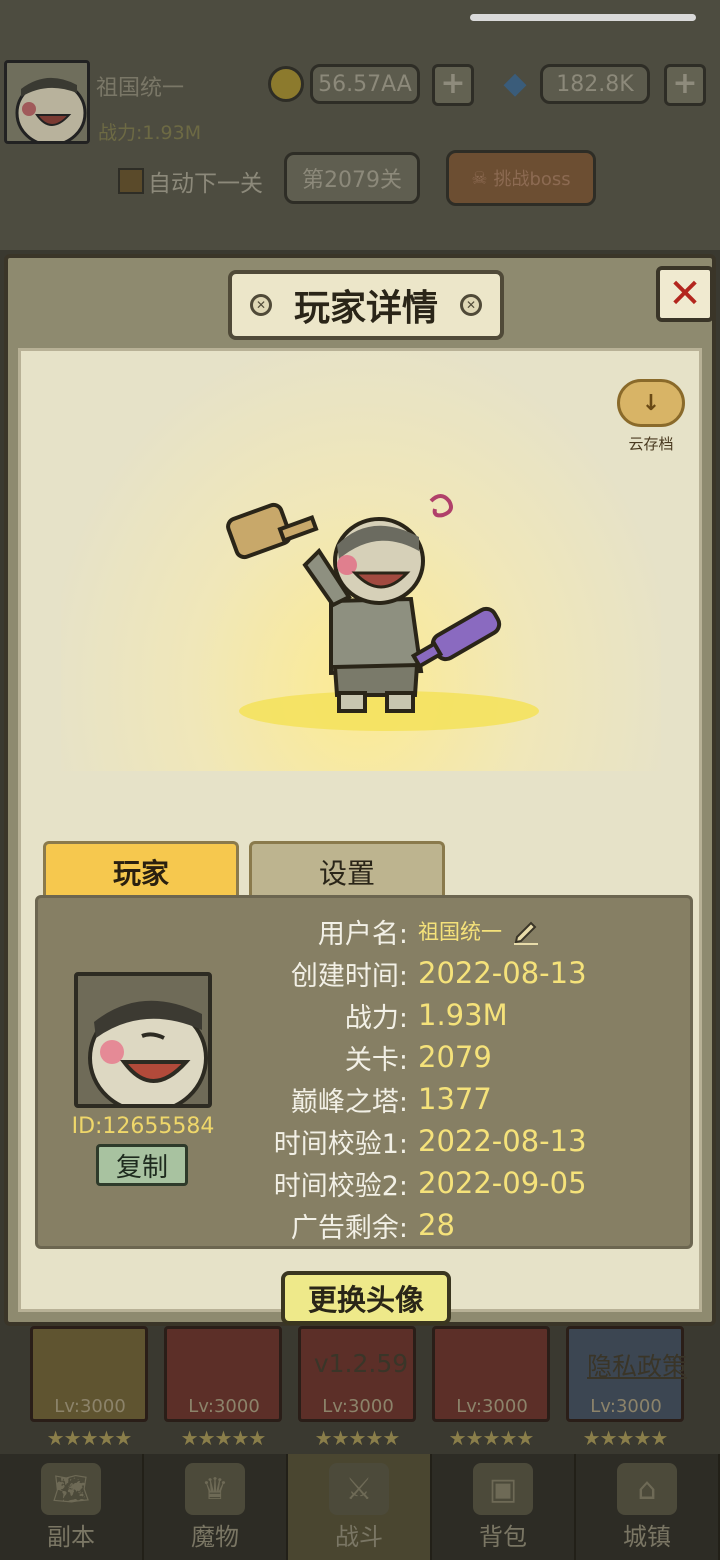  Describe the element at coordinates (349, 976) in the screenshot. I see `field-label: 创建时间:` at that location.